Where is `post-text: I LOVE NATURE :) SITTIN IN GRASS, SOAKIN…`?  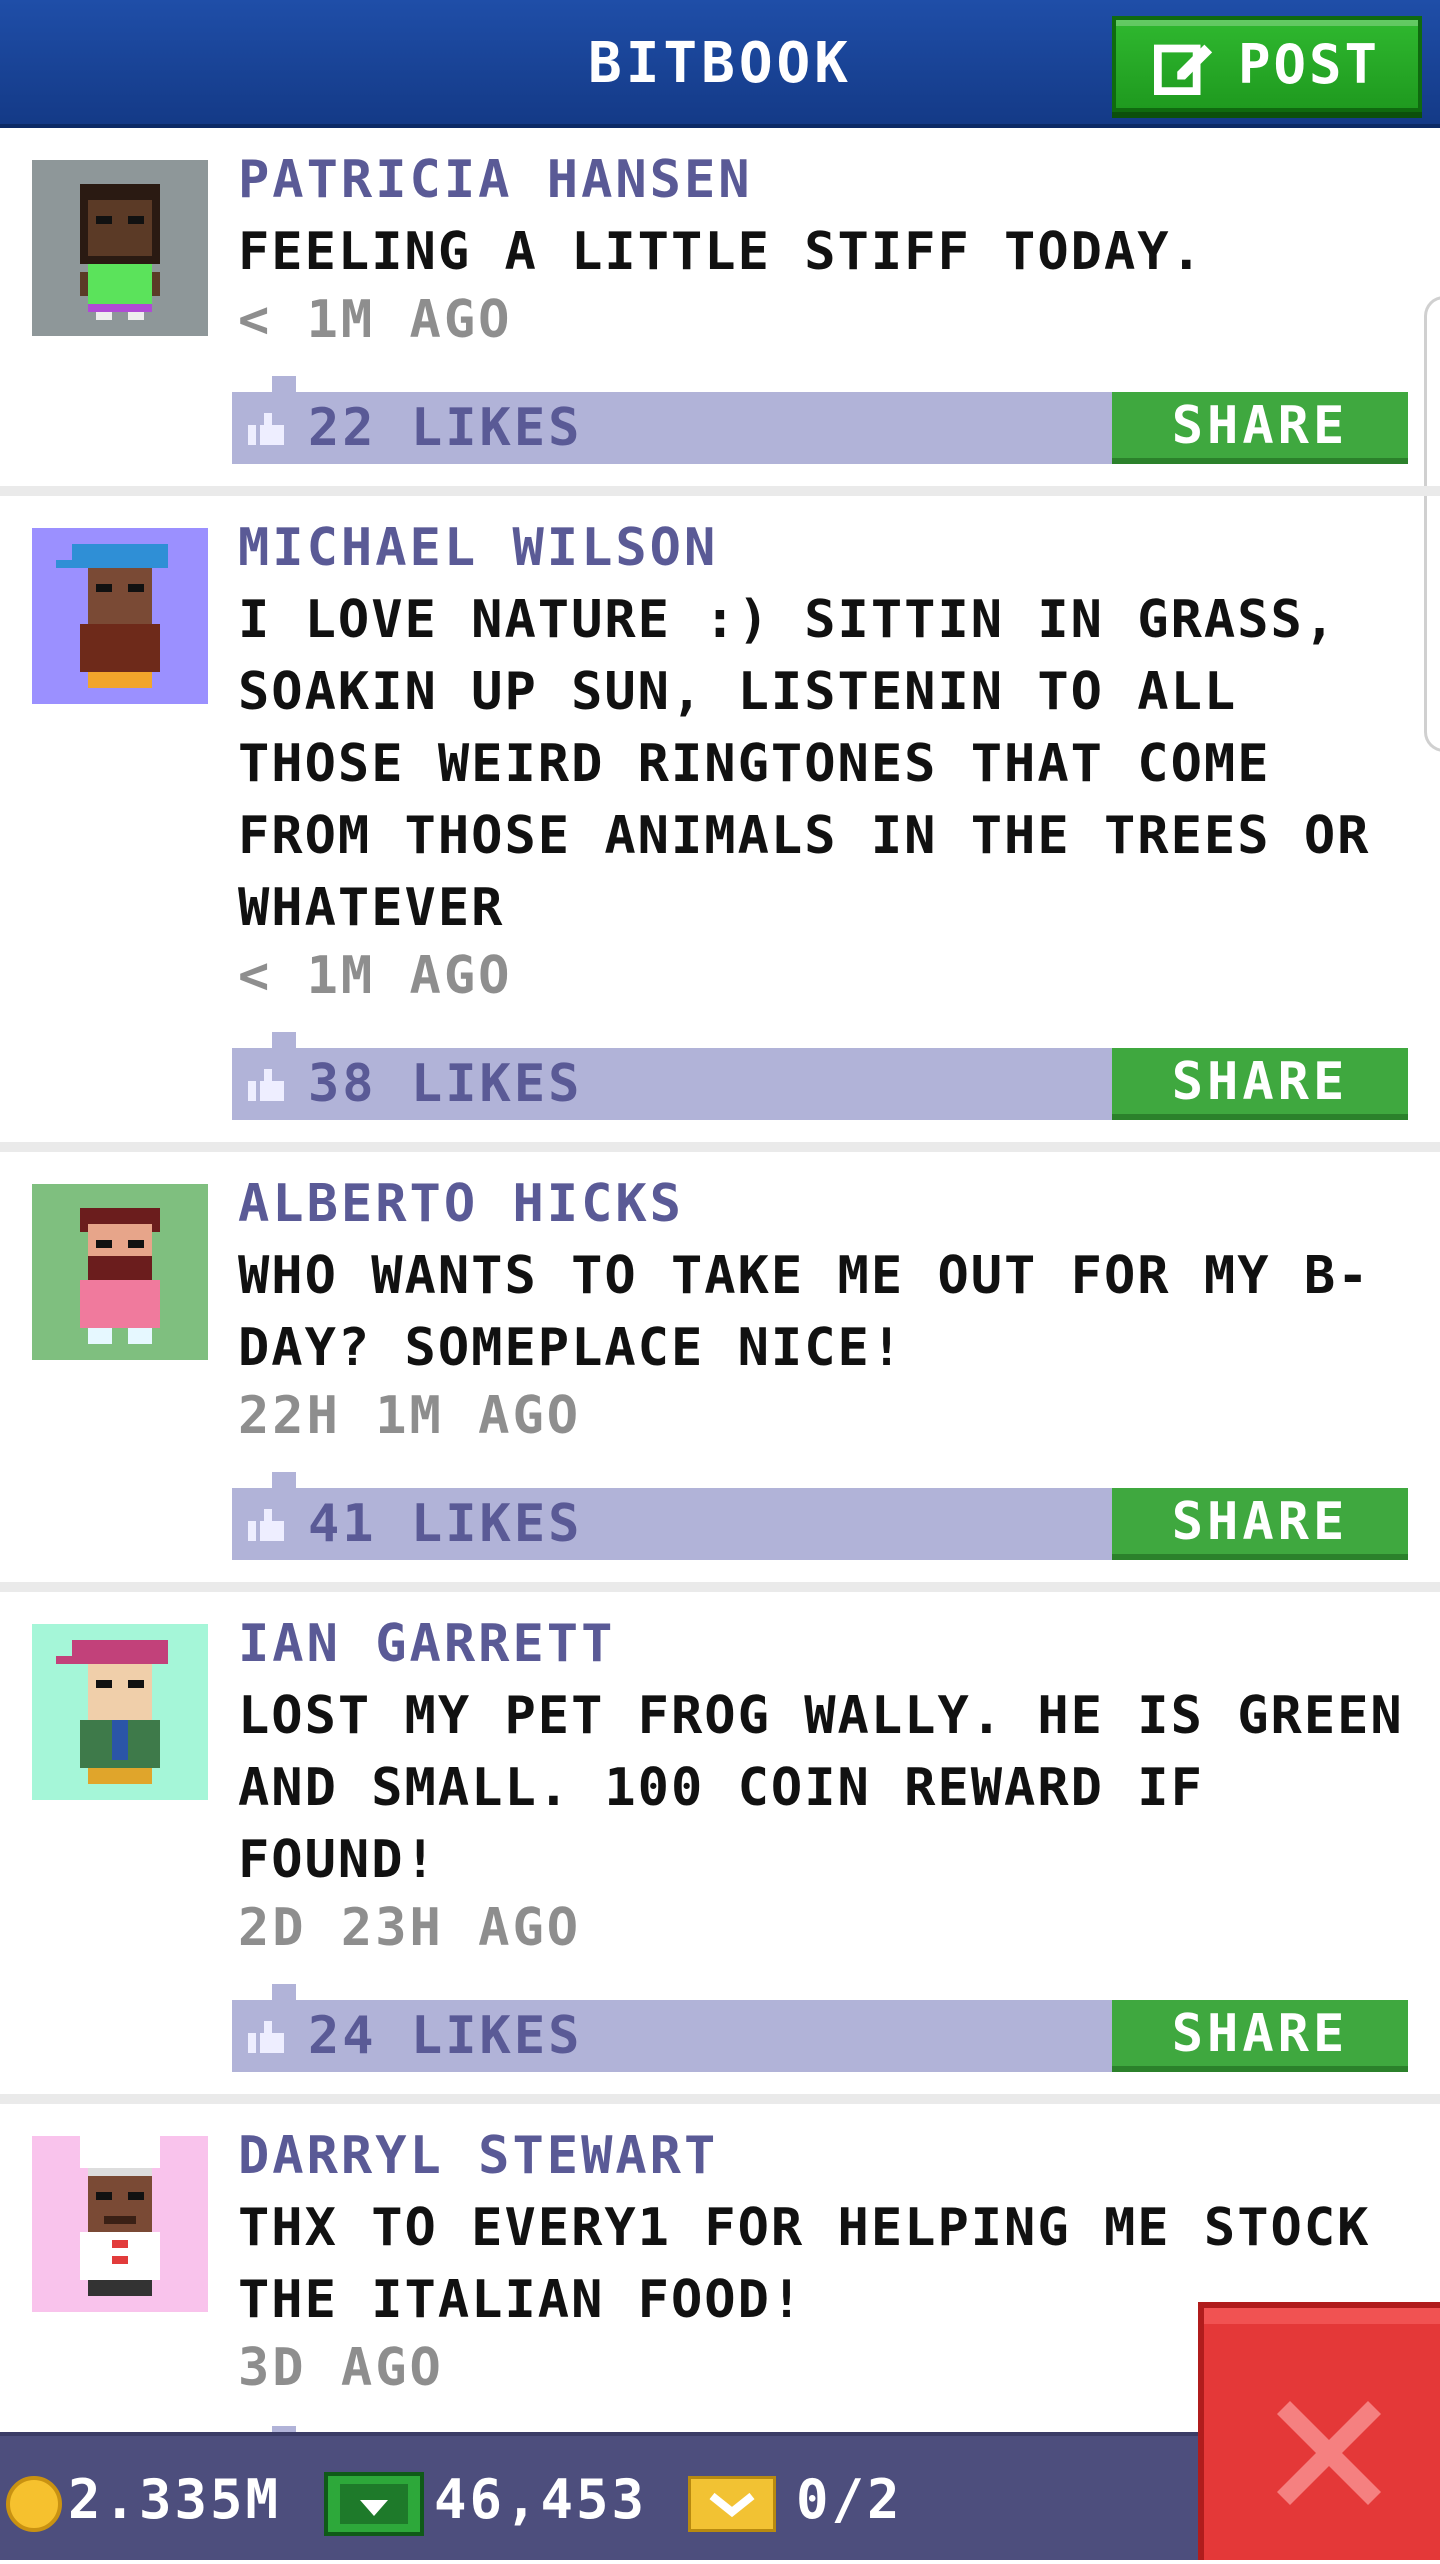 post-text: I LOVE NATURE :) SITTIN IN GRASS, SOAKIN… is located at coordinates (804, 764).